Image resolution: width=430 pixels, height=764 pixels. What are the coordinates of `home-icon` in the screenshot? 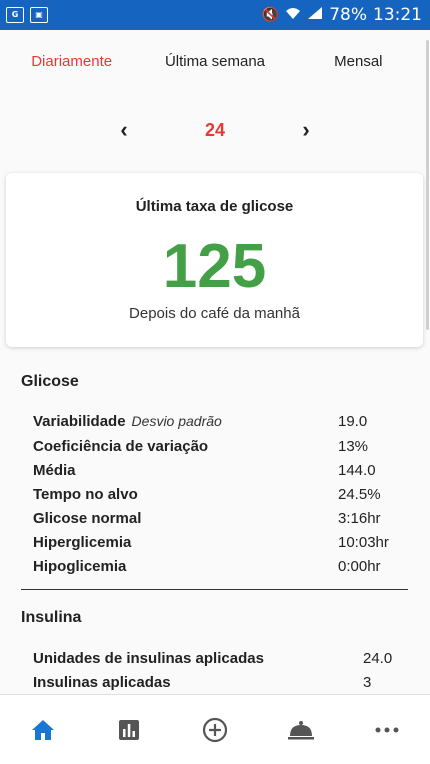 It's located at (43, 729).